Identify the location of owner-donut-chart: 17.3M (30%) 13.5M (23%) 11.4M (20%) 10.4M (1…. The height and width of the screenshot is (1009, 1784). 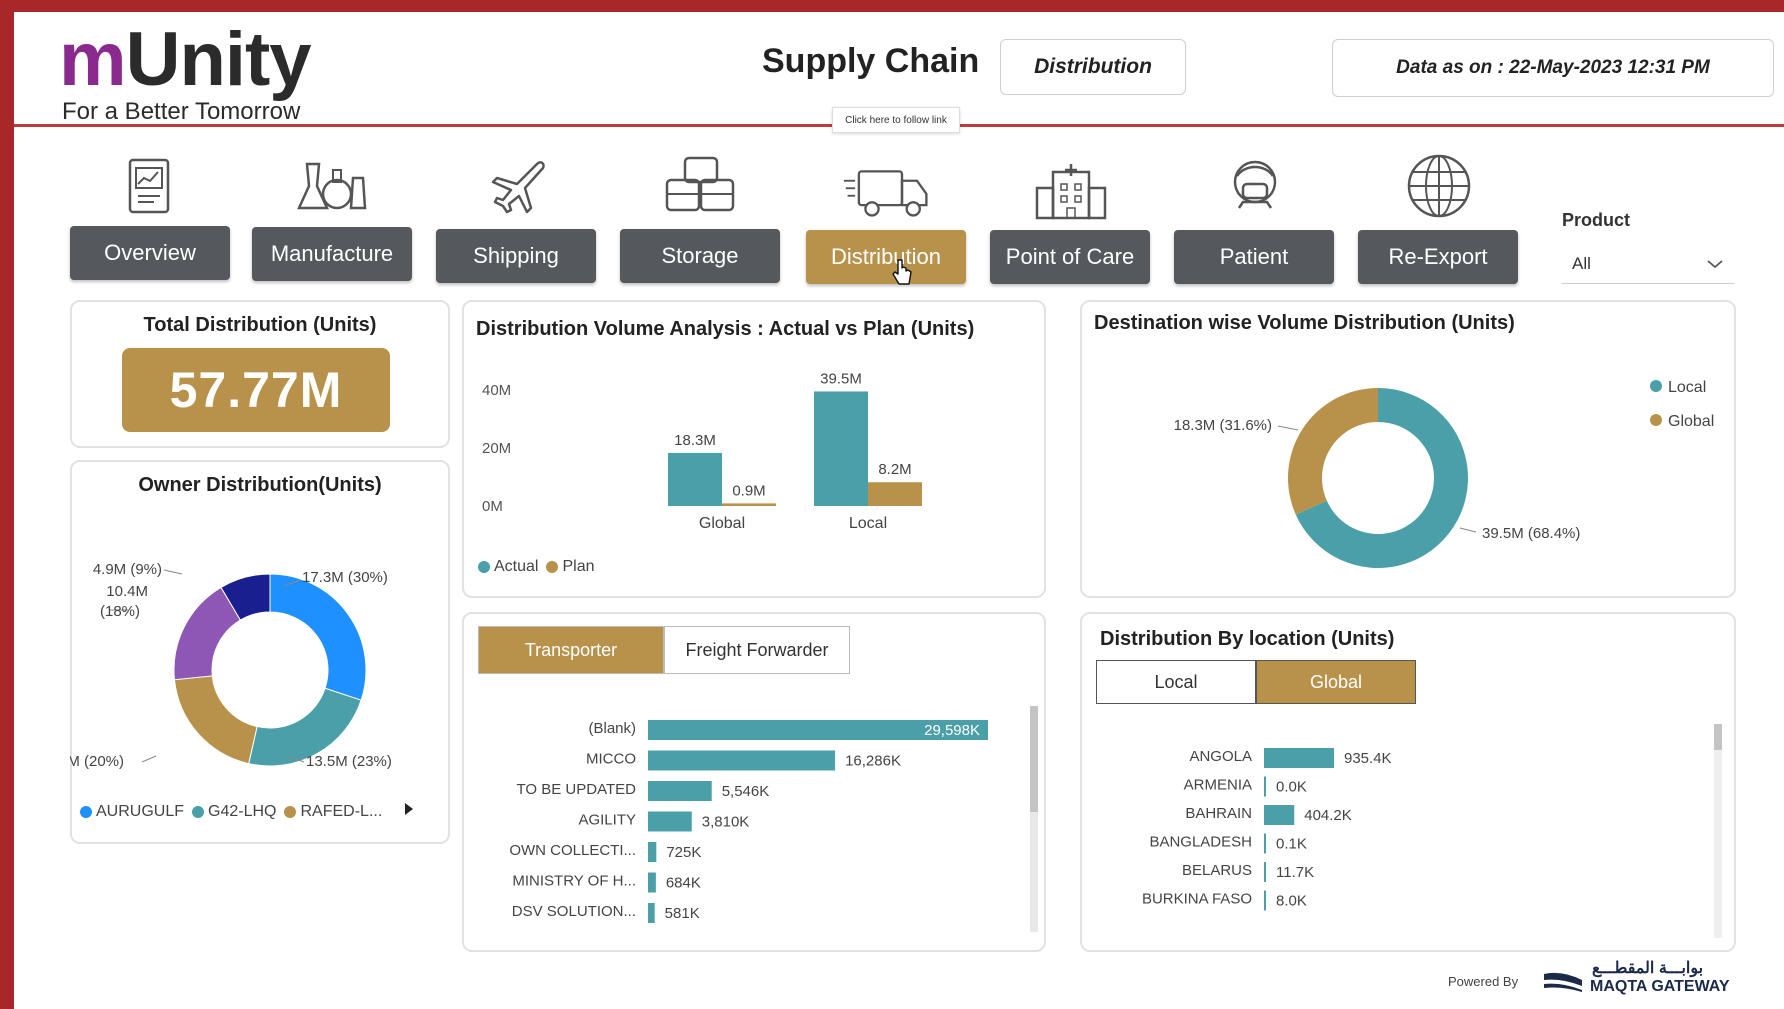
(231, 665).